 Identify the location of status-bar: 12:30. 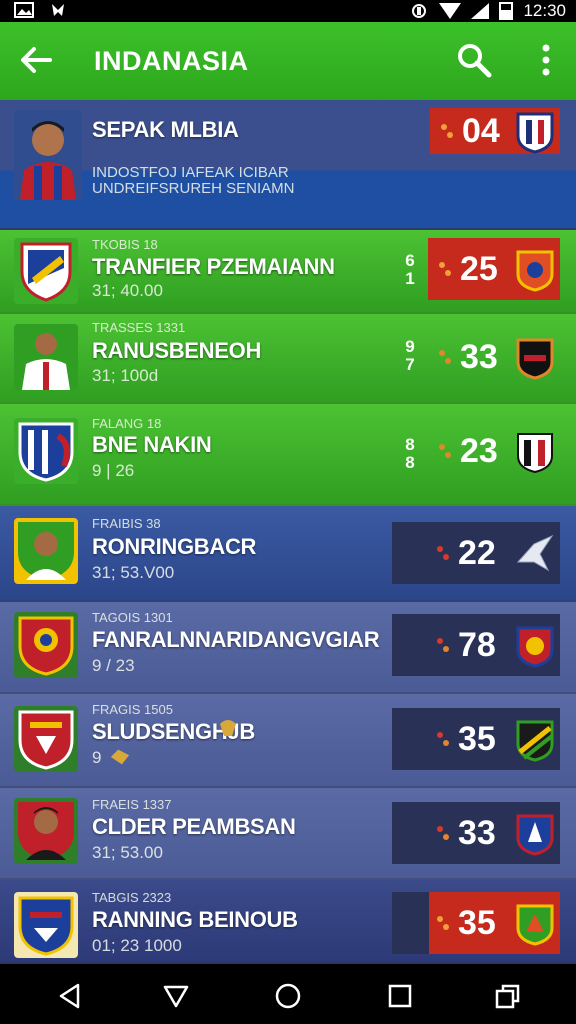
(288, 11).